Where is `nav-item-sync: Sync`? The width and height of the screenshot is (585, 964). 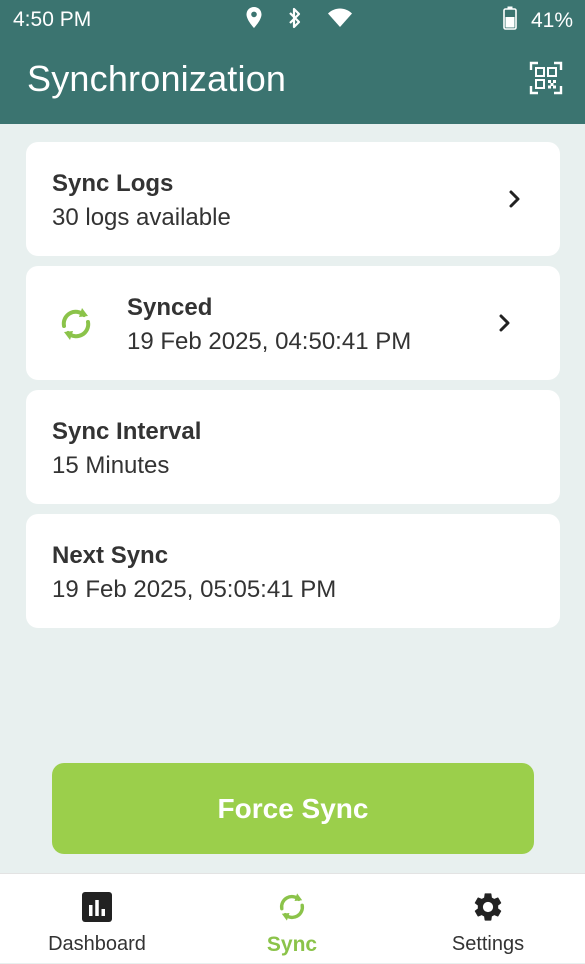 nav-item-sync: Sync is located at coordinates (292, 919).